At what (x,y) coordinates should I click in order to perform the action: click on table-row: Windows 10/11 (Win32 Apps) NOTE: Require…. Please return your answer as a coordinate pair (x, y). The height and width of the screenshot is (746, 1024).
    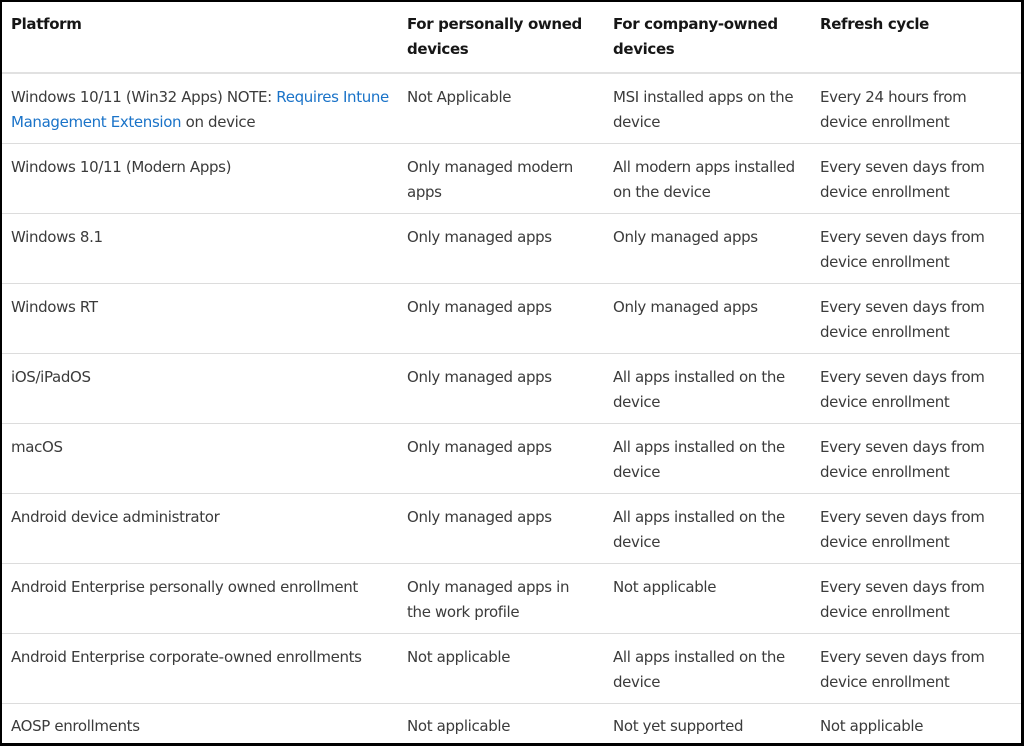
    Looking at the image, I should click on (511, 108).